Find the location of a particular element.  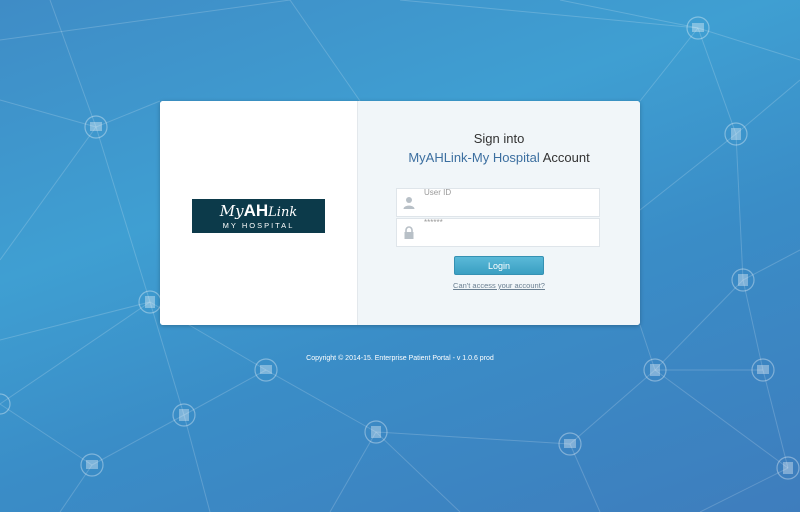

logo-subtitle: MY HOSPITAL is located at coordinates (258, 225).